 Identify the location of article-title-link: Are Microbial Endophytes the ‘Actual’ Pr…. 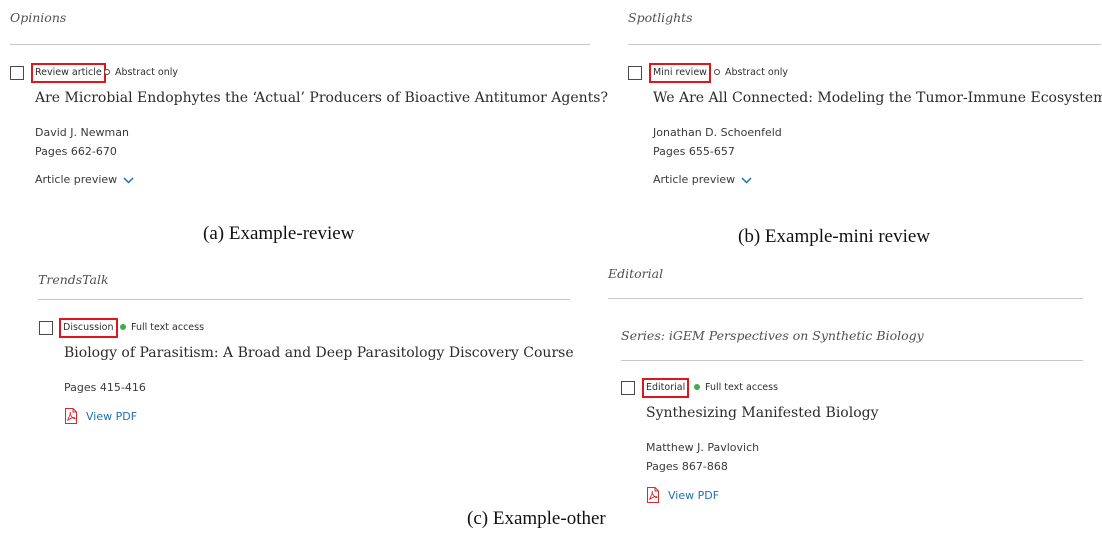
(321, 98).